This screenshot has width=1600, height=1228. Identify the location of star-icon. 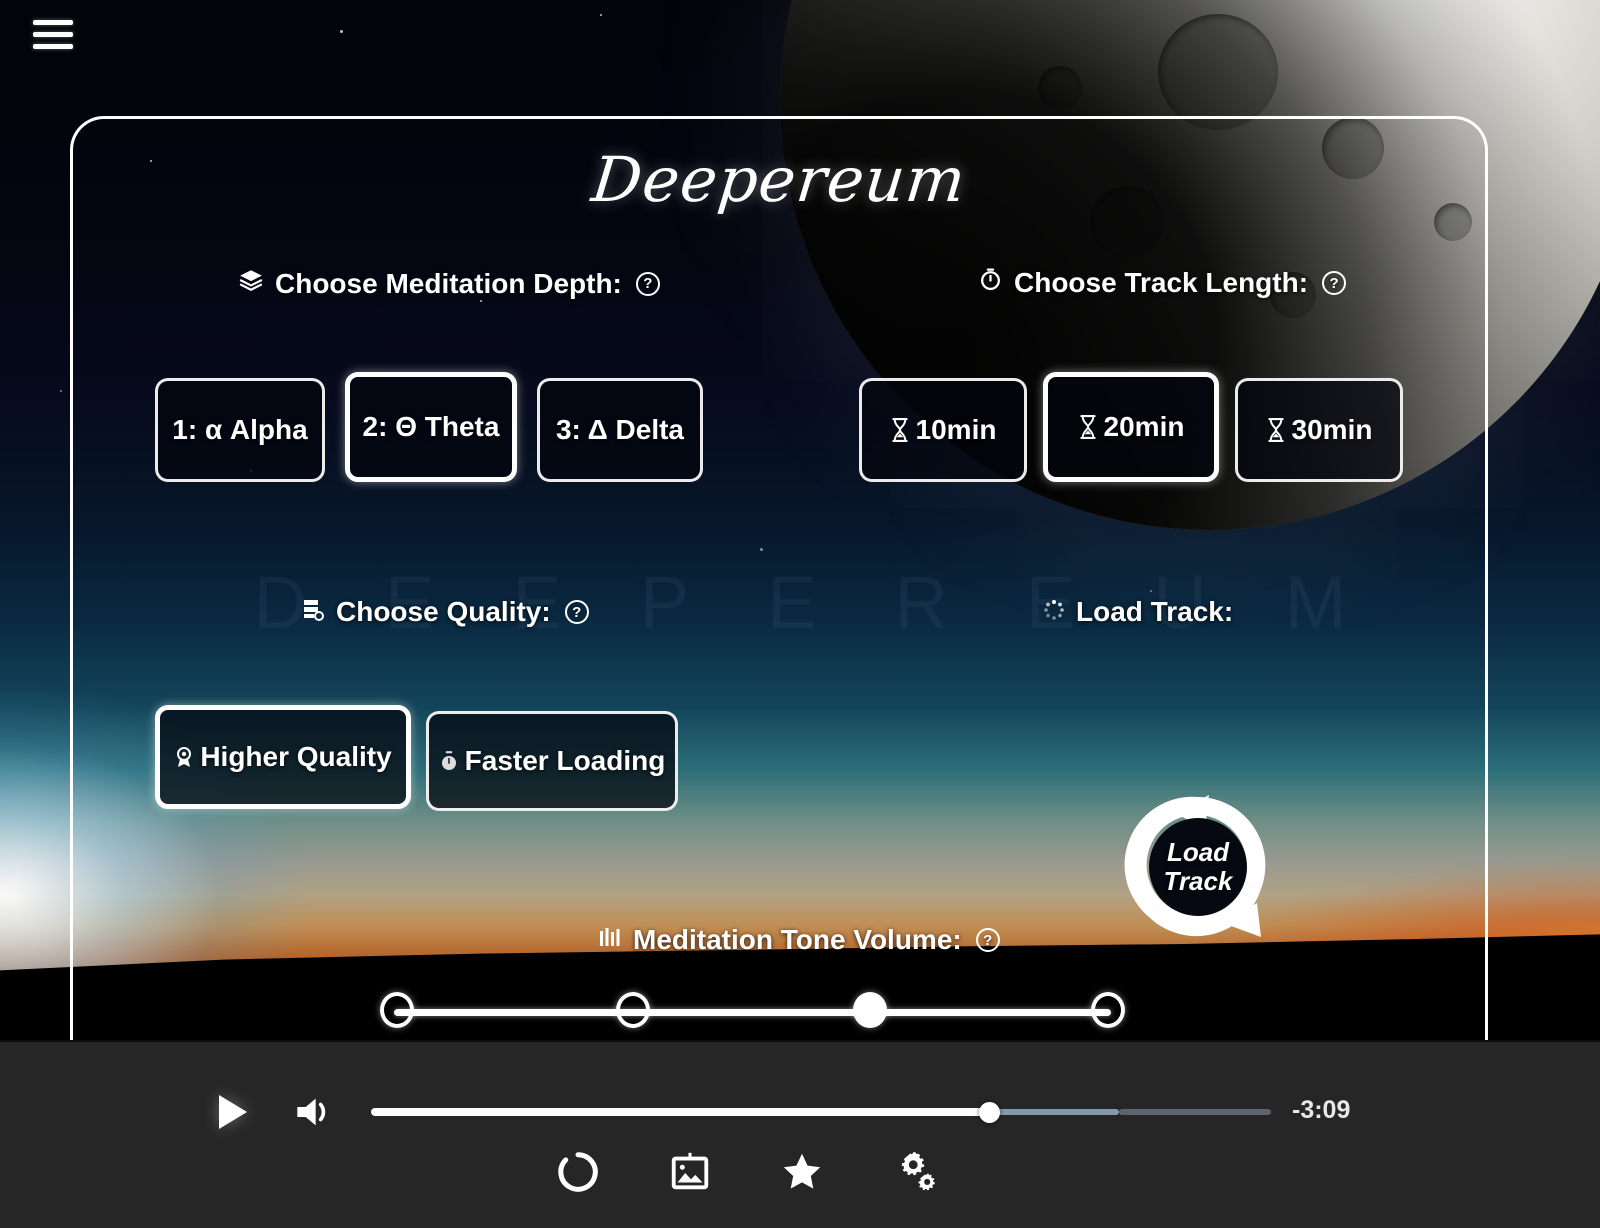
(802, 1172).